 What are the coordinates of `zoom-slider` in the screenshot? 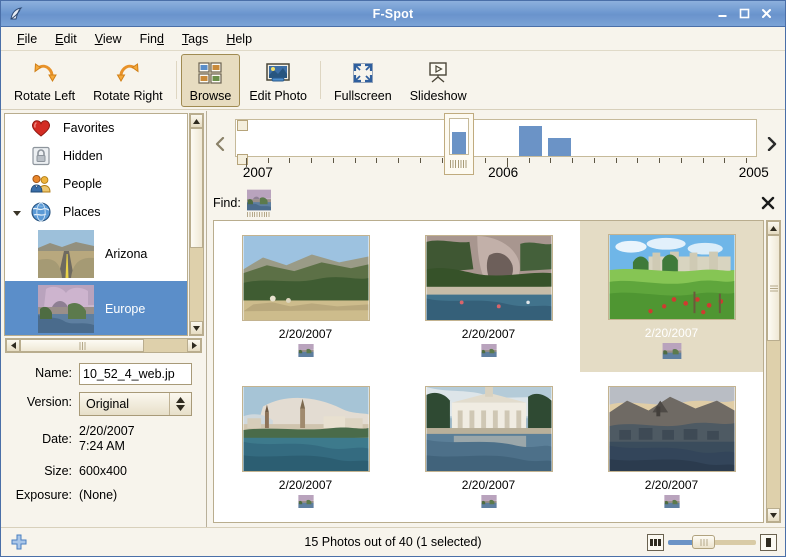 It's located at (712, 542).